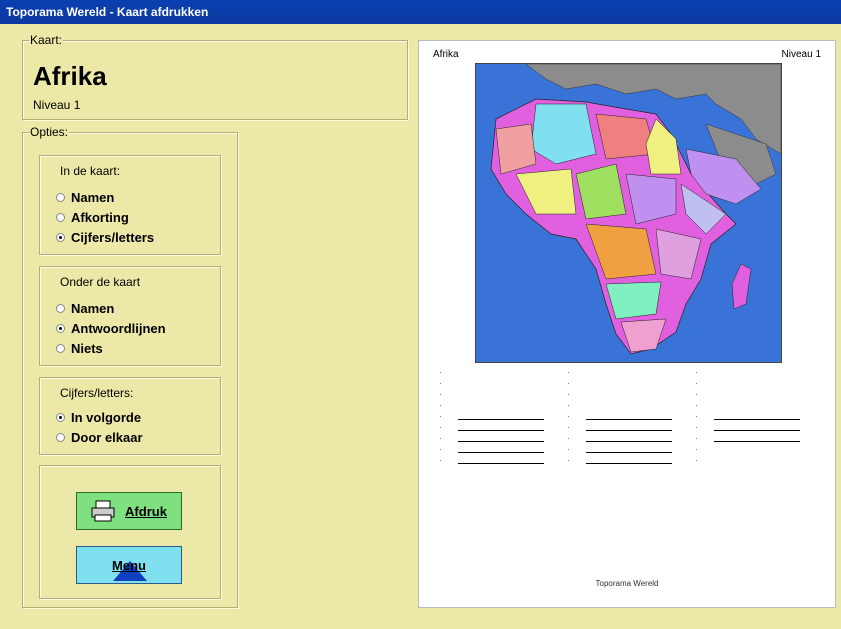  I want to click on onder-de-kaart-title: Onder de kaart, so click(100, 282).